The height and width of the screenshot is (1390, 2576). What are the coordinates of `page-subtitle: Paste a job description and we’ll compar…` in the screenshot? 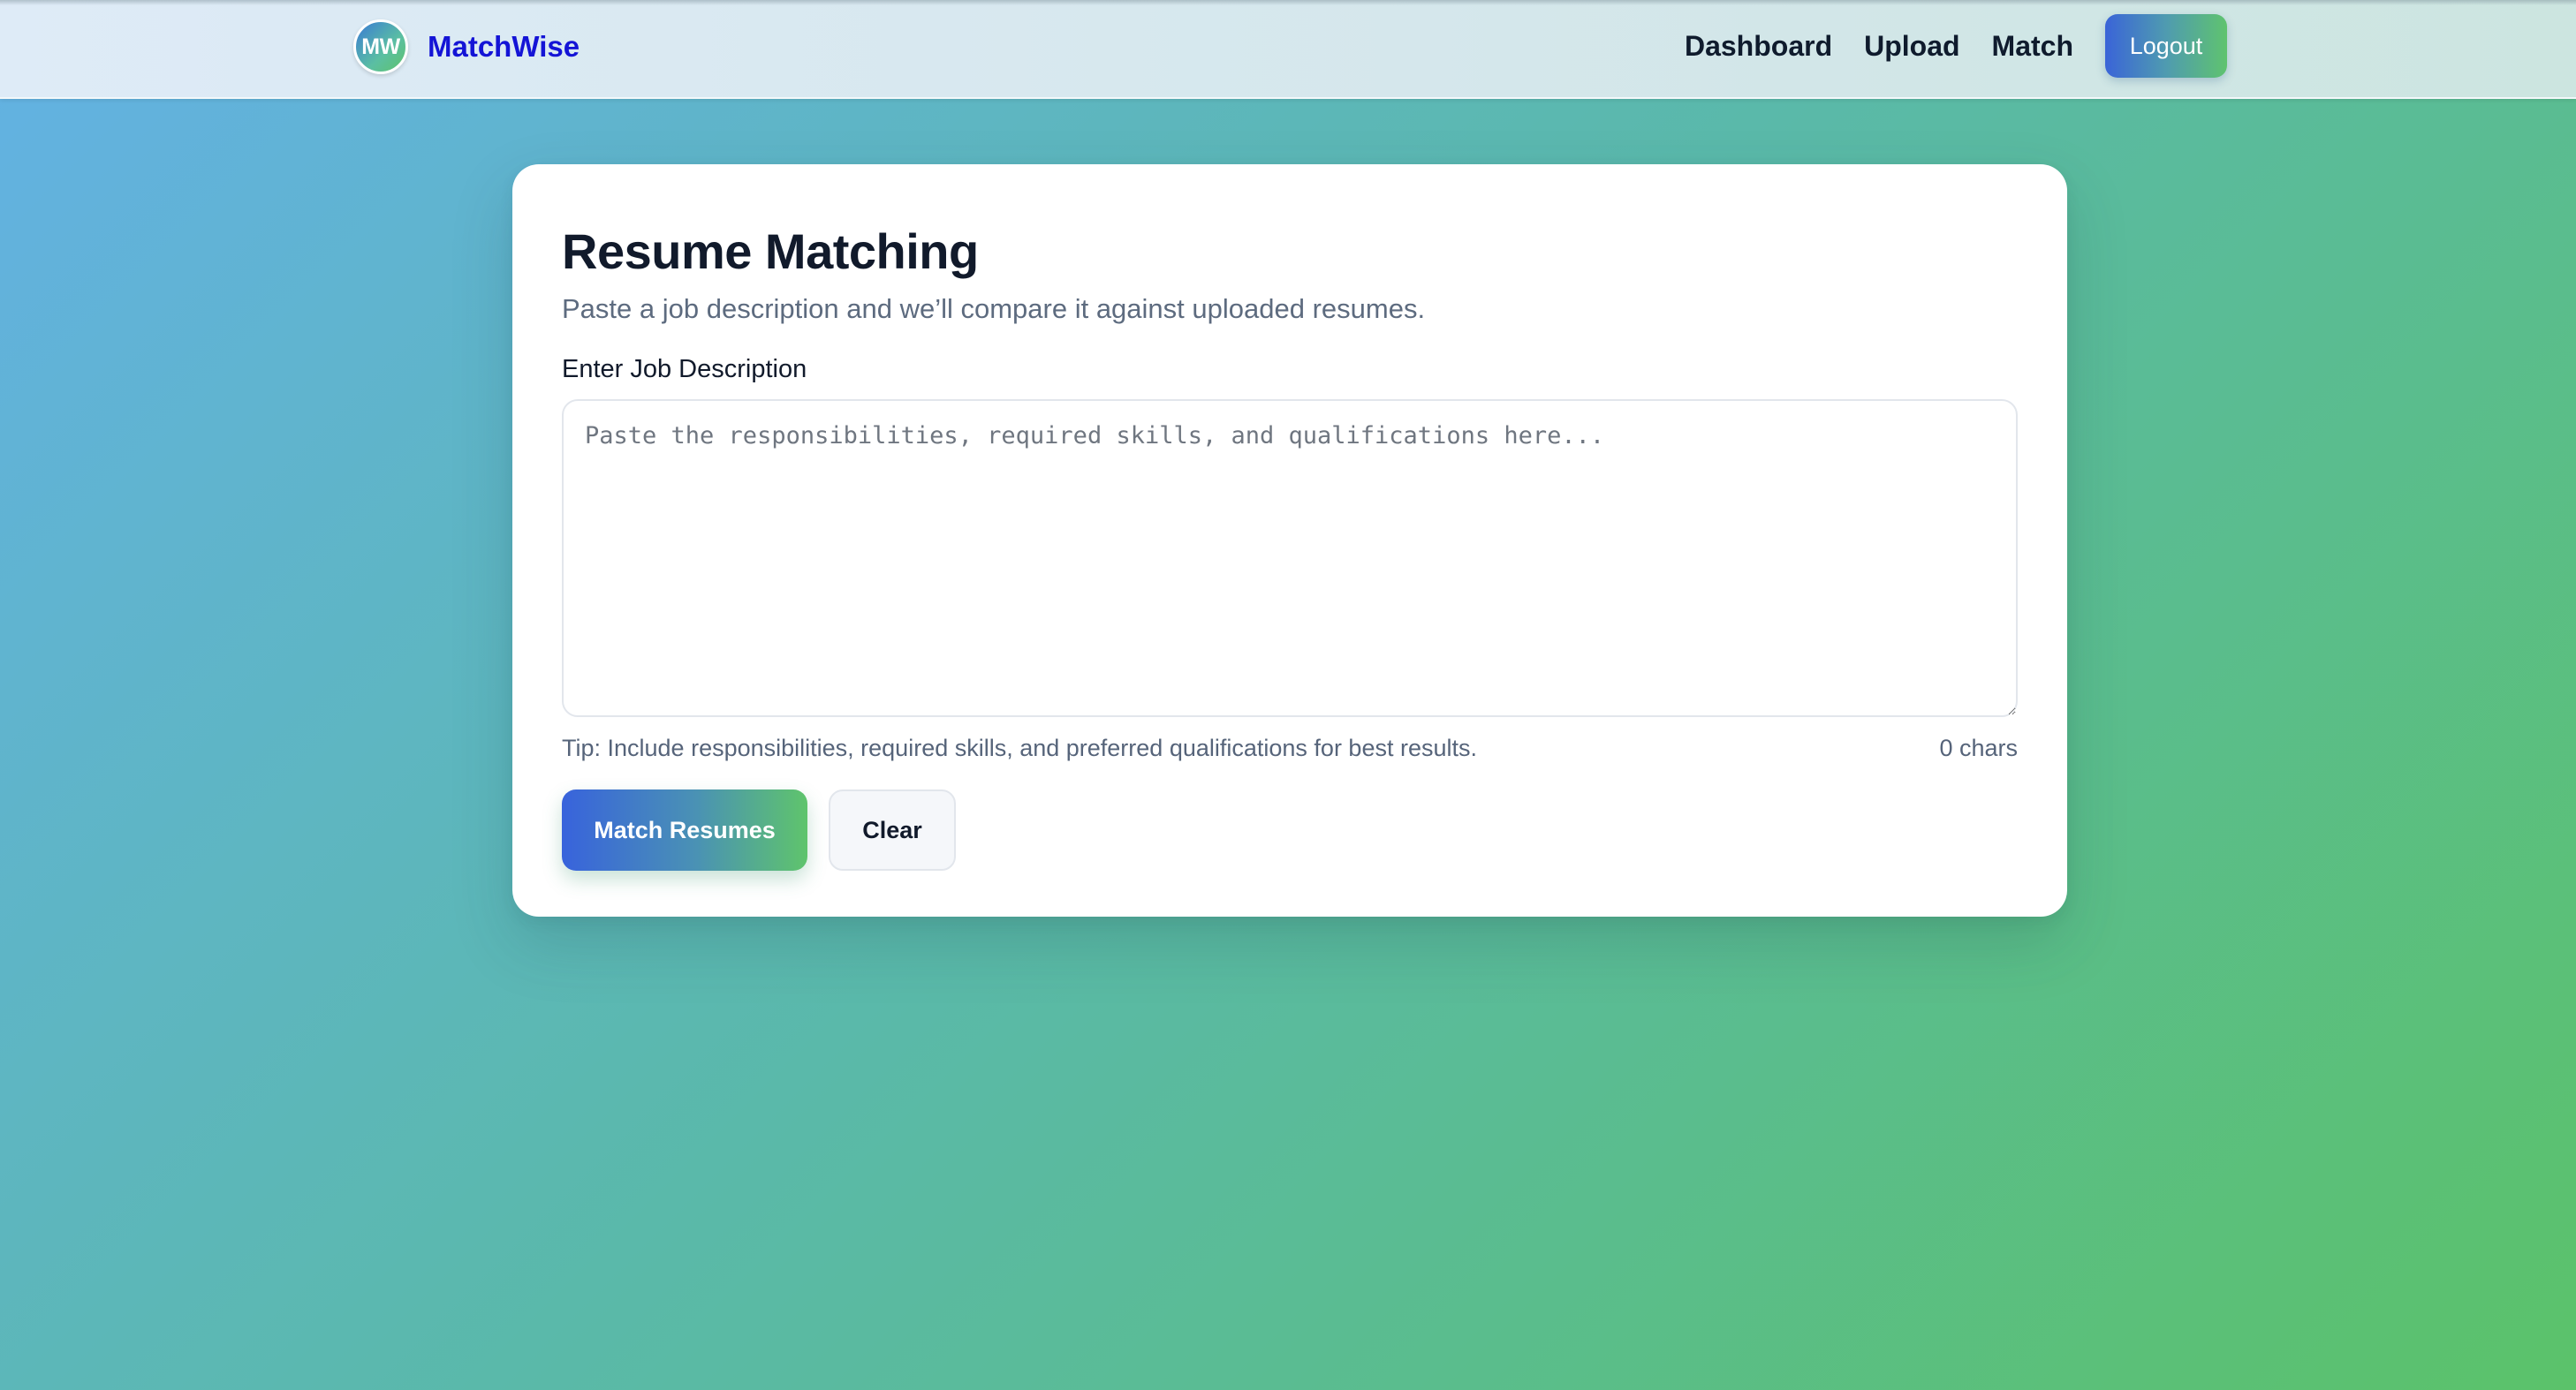 It's located at (994, 309).